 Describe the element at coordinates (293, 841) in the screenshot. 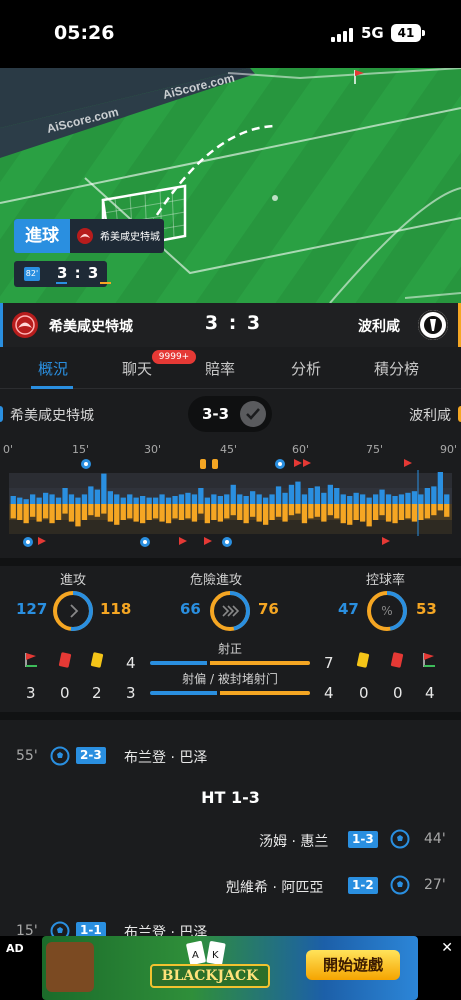

I see `event-player: 汤姆 · 惠兰` at that location.